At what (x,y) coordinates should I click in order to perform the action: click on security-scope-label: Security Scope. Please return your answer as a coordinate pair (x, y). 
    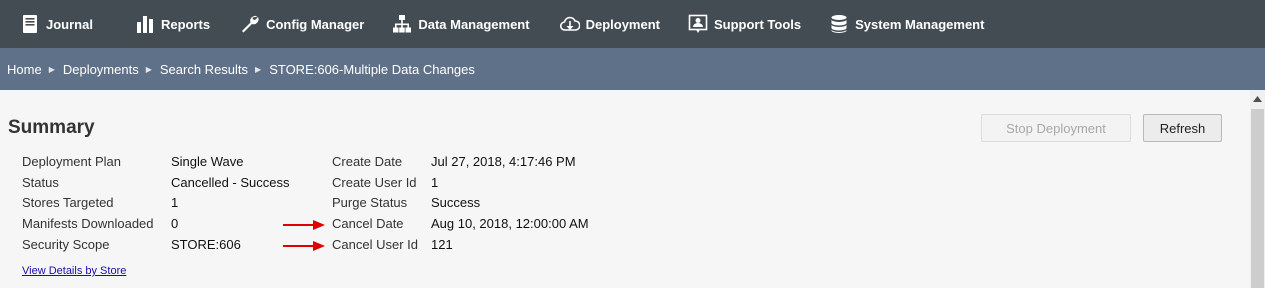
    Looking at the image, I should click on (66, 244).